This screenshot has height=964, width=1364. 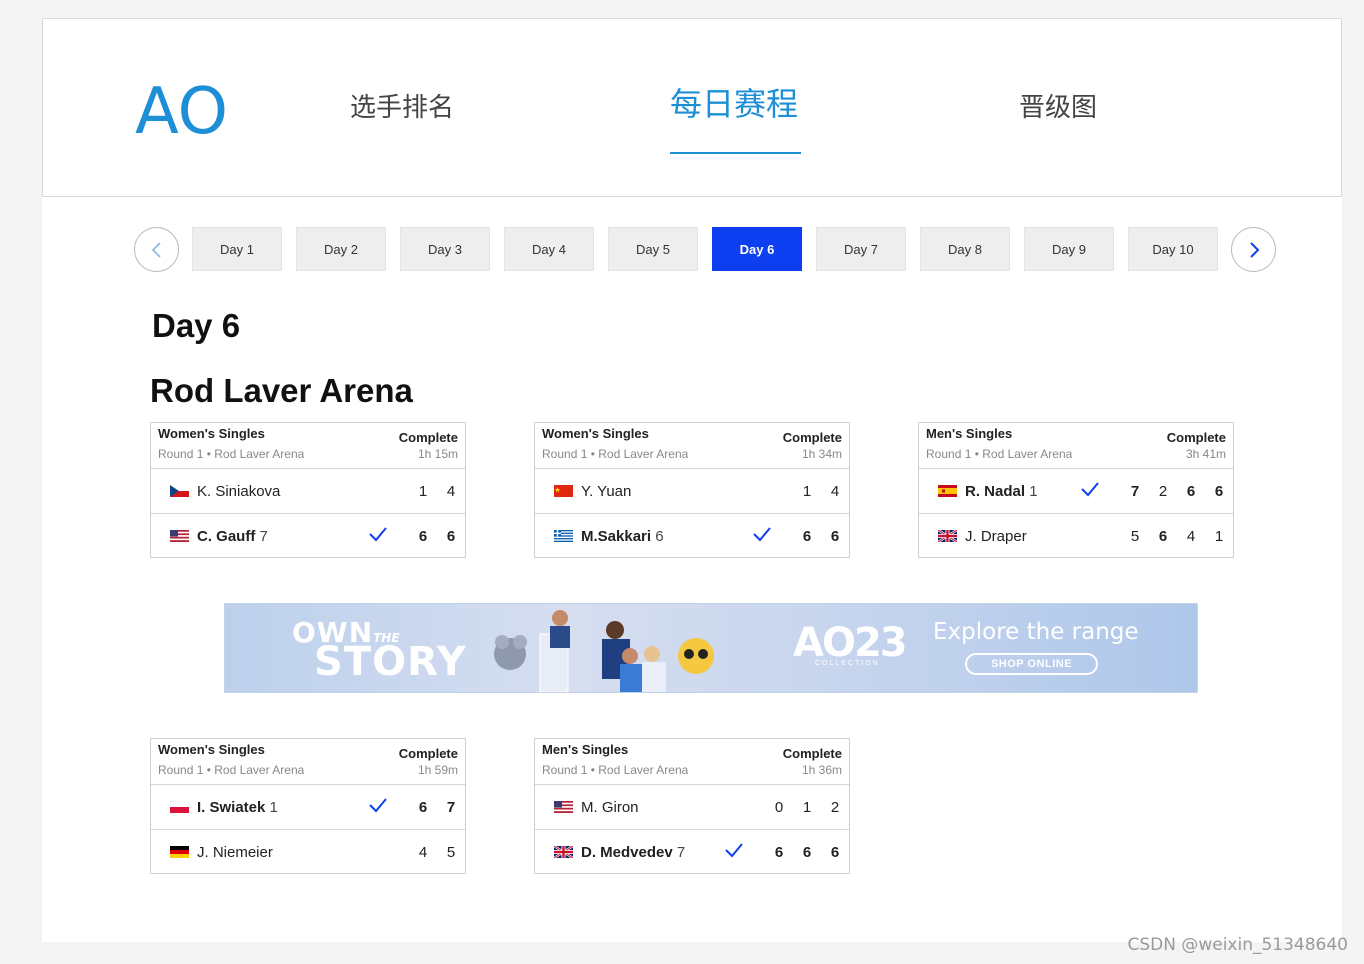 What do you see at coordinates (263, 536) in the screenshot?
I see `player-seed: 7` at bounding box center [263, 536].